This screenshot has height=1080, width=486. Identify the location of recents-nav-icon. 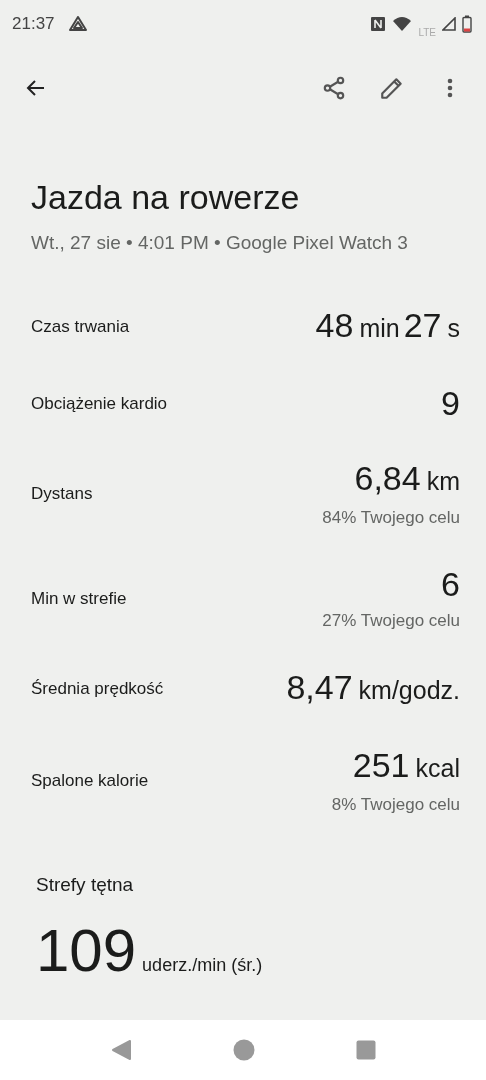
(365, 1050).